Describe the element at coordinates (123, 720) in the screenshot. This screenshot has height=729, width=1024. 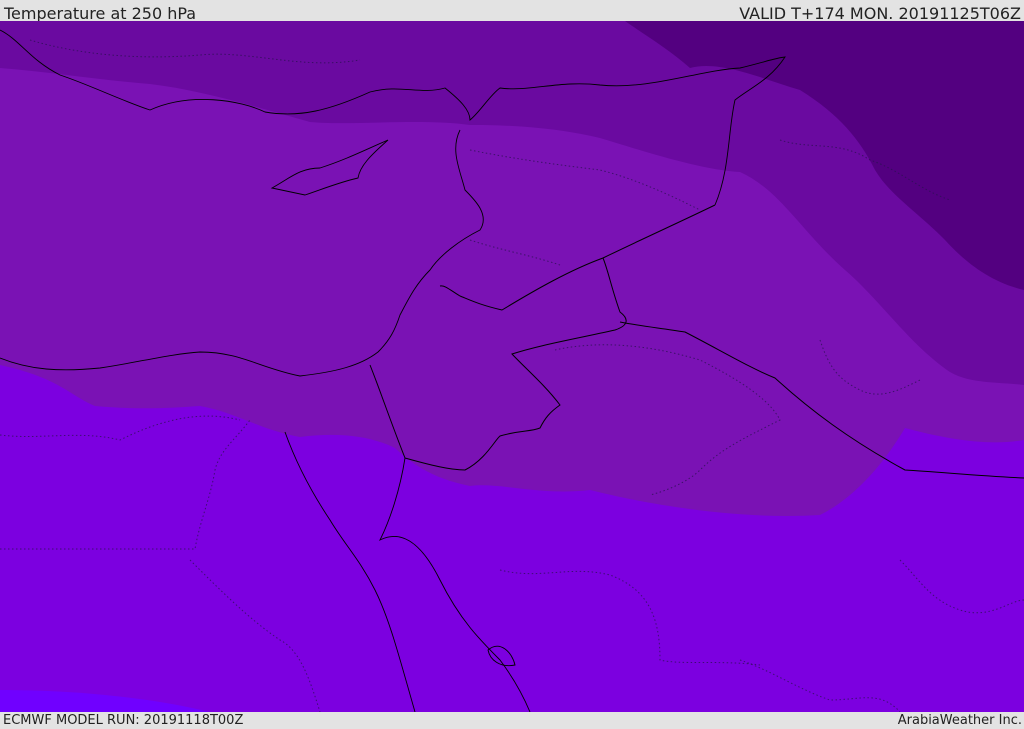
I see `model-run: ECMWF MODEL RUN: 20191118T00Z` at that location.